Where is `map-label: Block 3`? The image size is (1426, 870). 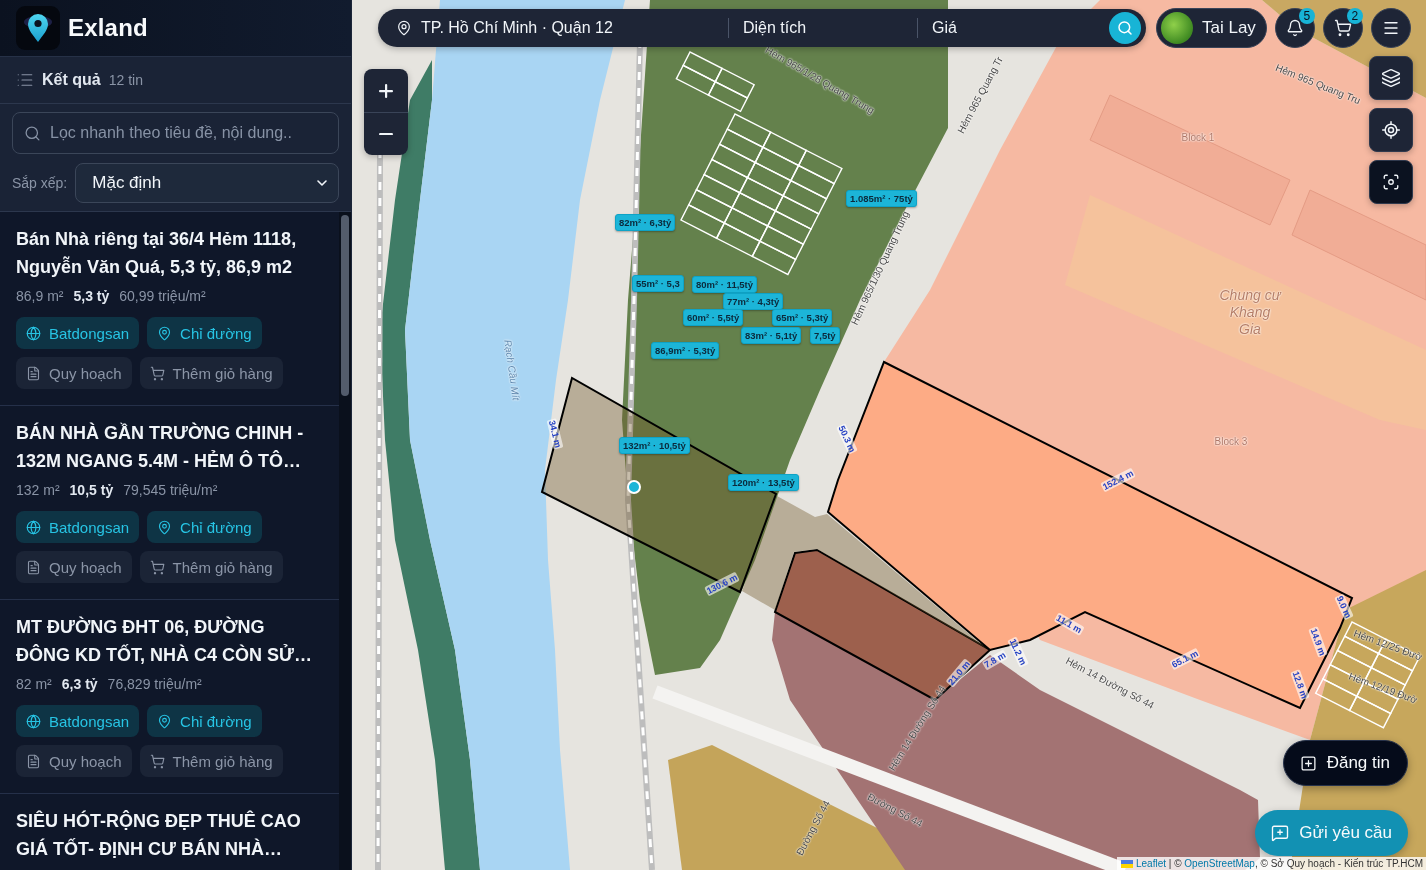
map-label: Block 3 is located at coordinates (1231, 441).